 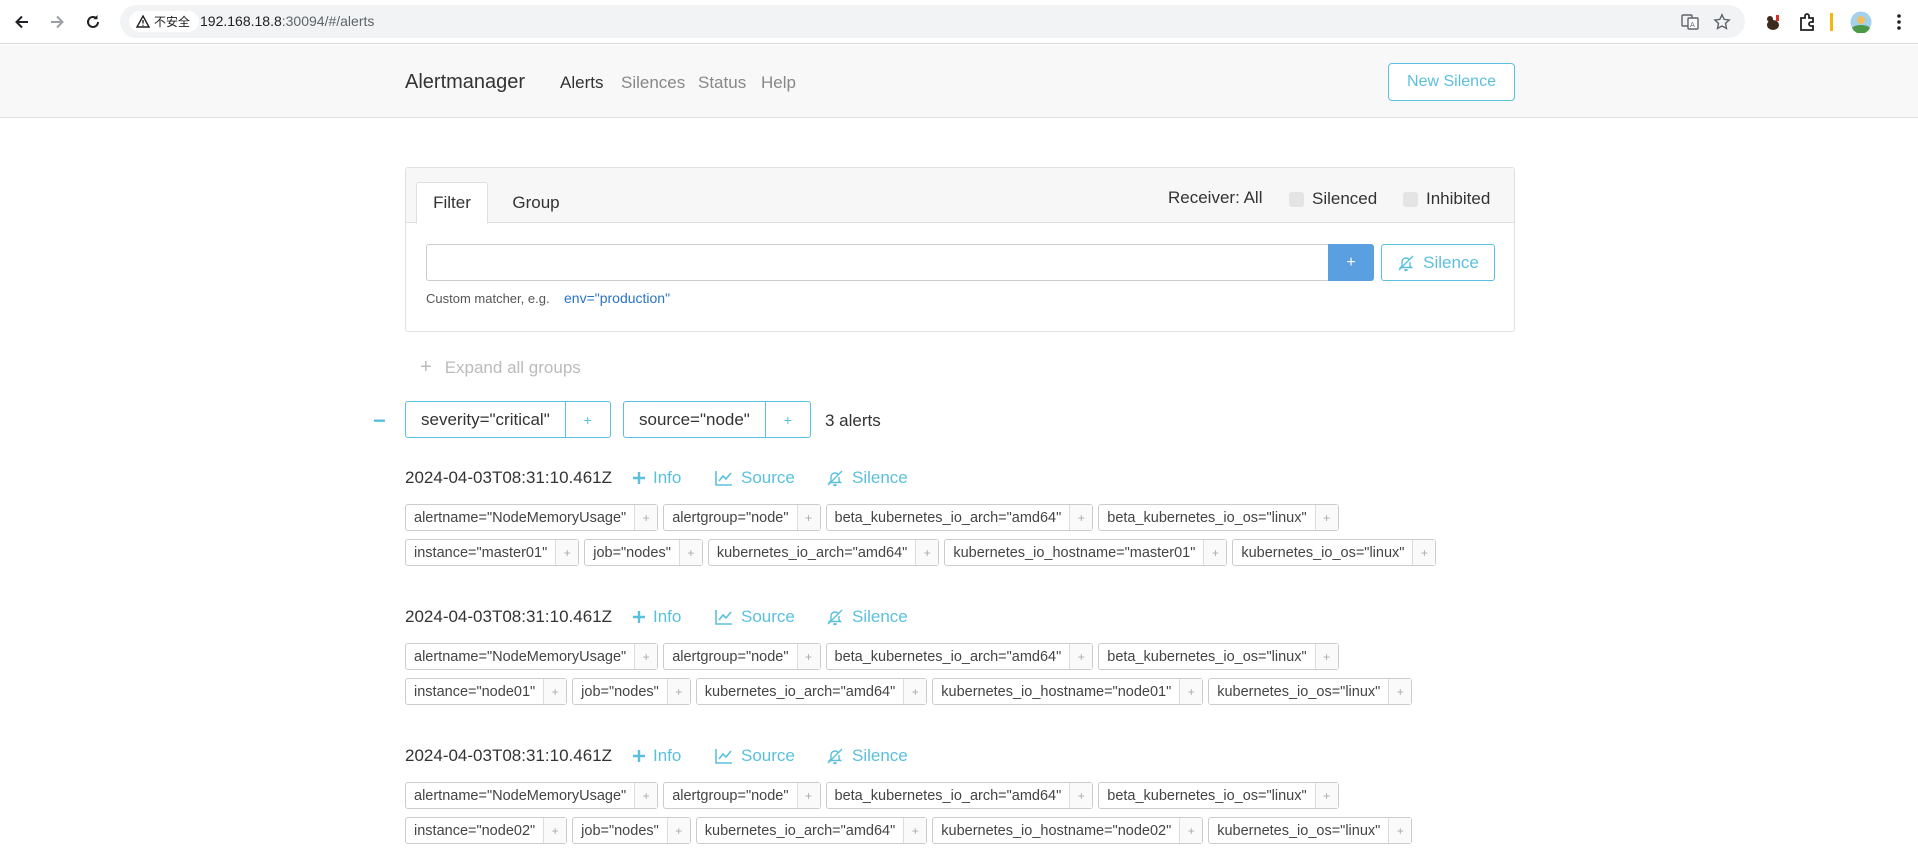 I want to click on group-label-source: source="node" +, so click(x=717, y=419).